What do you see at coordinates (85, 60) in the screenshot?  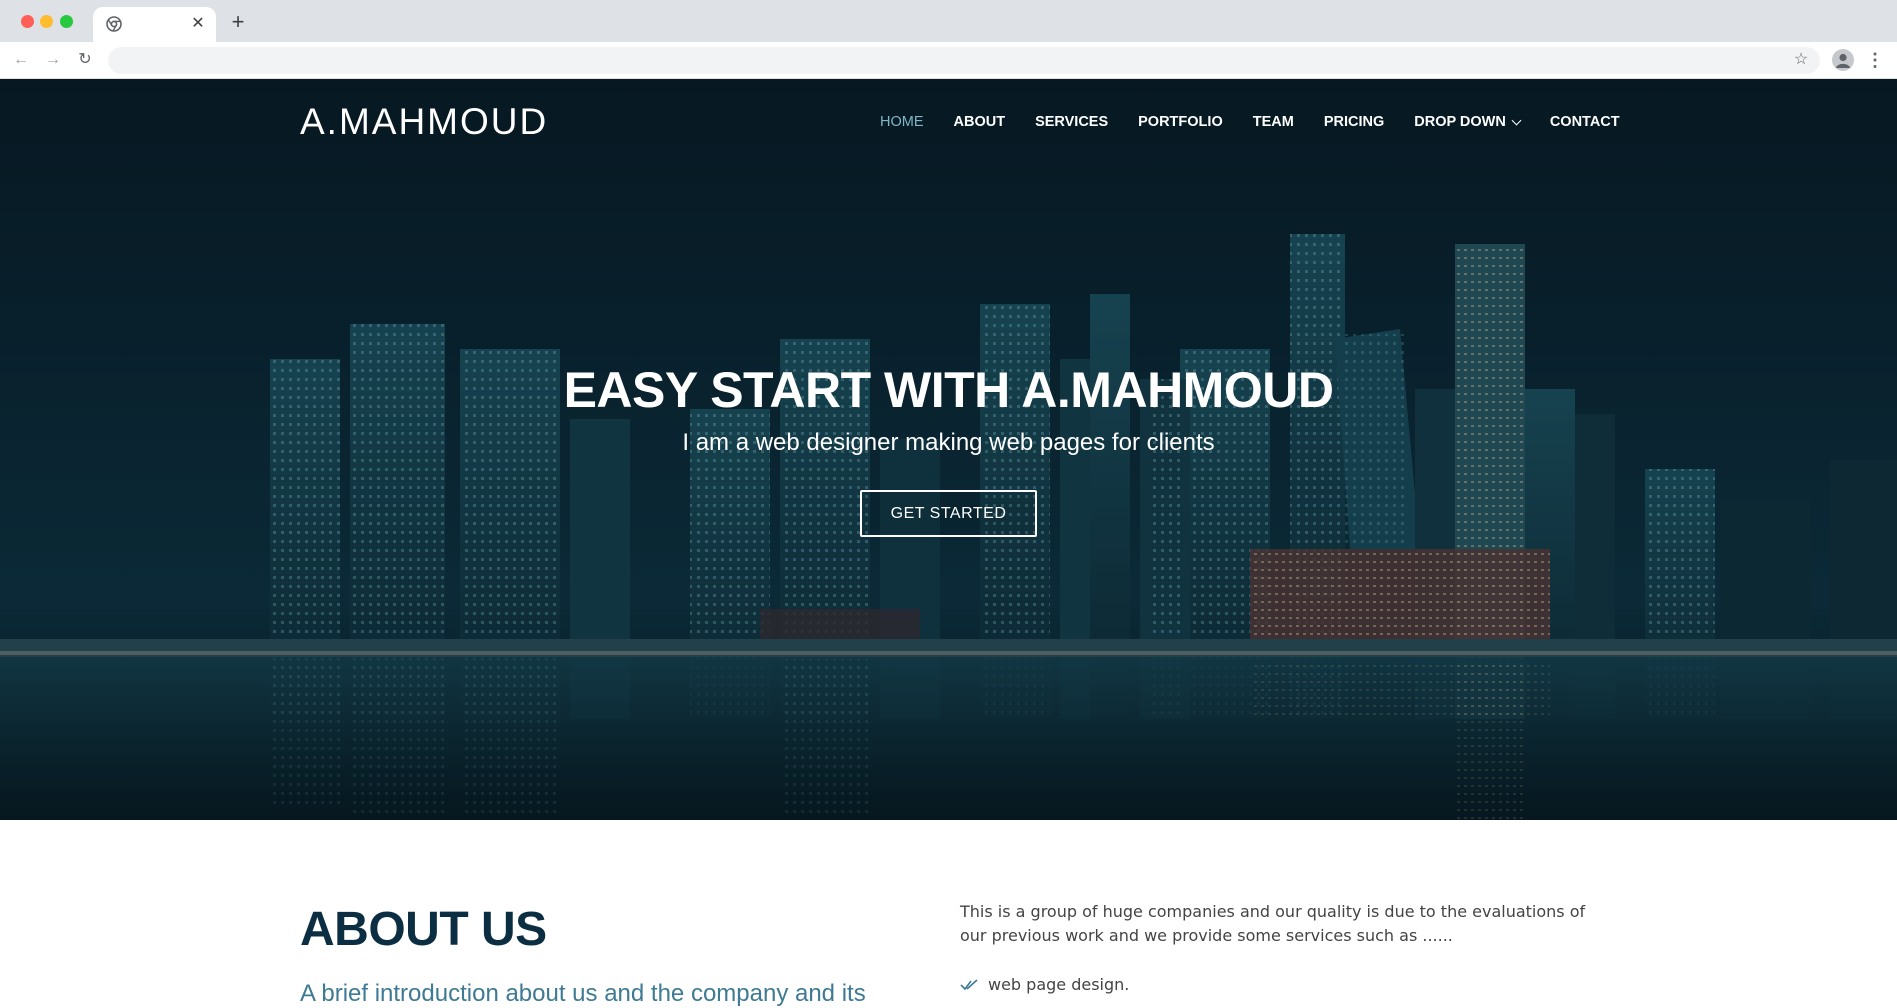 I see `reload-icon: ↻` at bounding box center [85, 60].